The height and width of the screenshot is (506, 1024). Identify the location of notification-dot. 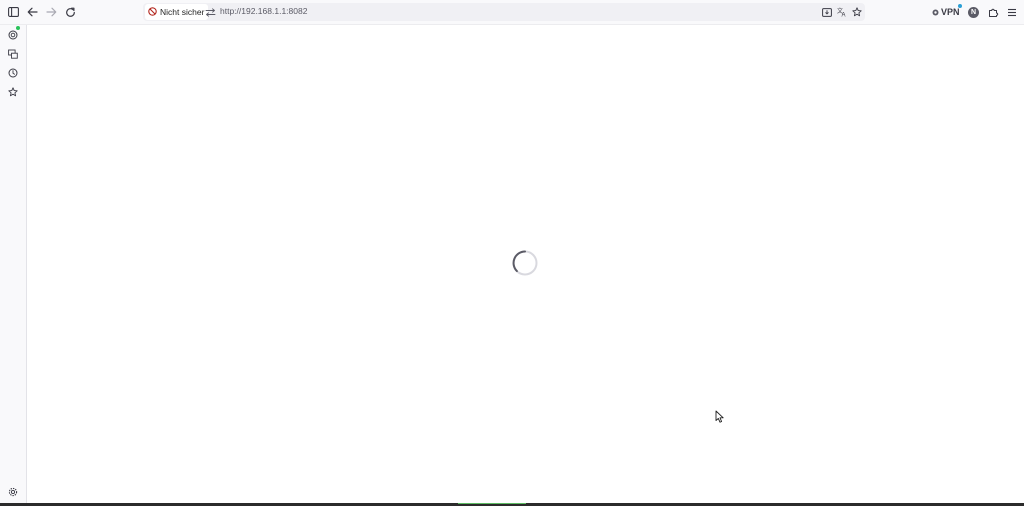
(18, 28).